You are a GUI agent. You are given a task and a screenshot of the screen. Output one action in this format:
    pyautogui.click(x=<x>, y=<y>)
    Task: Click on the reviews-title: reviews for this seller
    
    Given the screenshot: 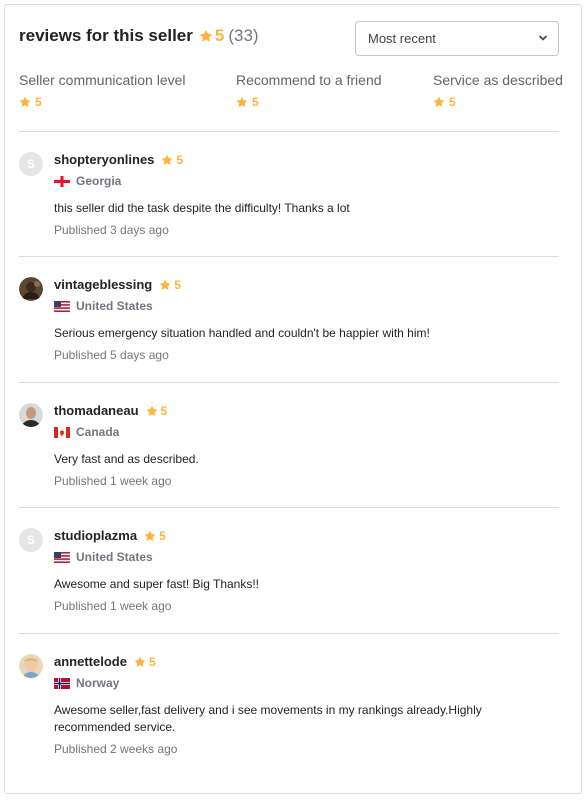 What is the action you would take?
    pyautogui.click(x=106, y=35)
    